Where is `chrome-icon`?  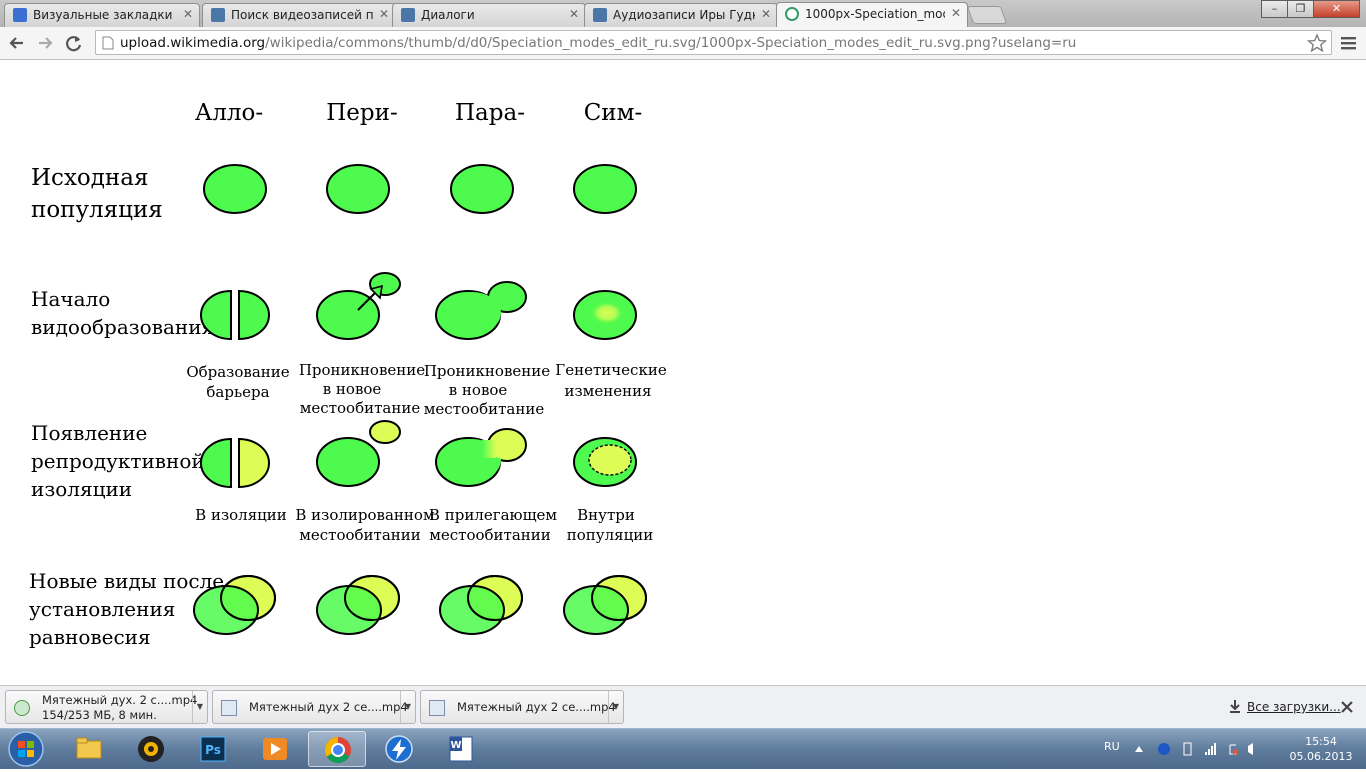 chrome-icon is located at coordinates (337, 750).